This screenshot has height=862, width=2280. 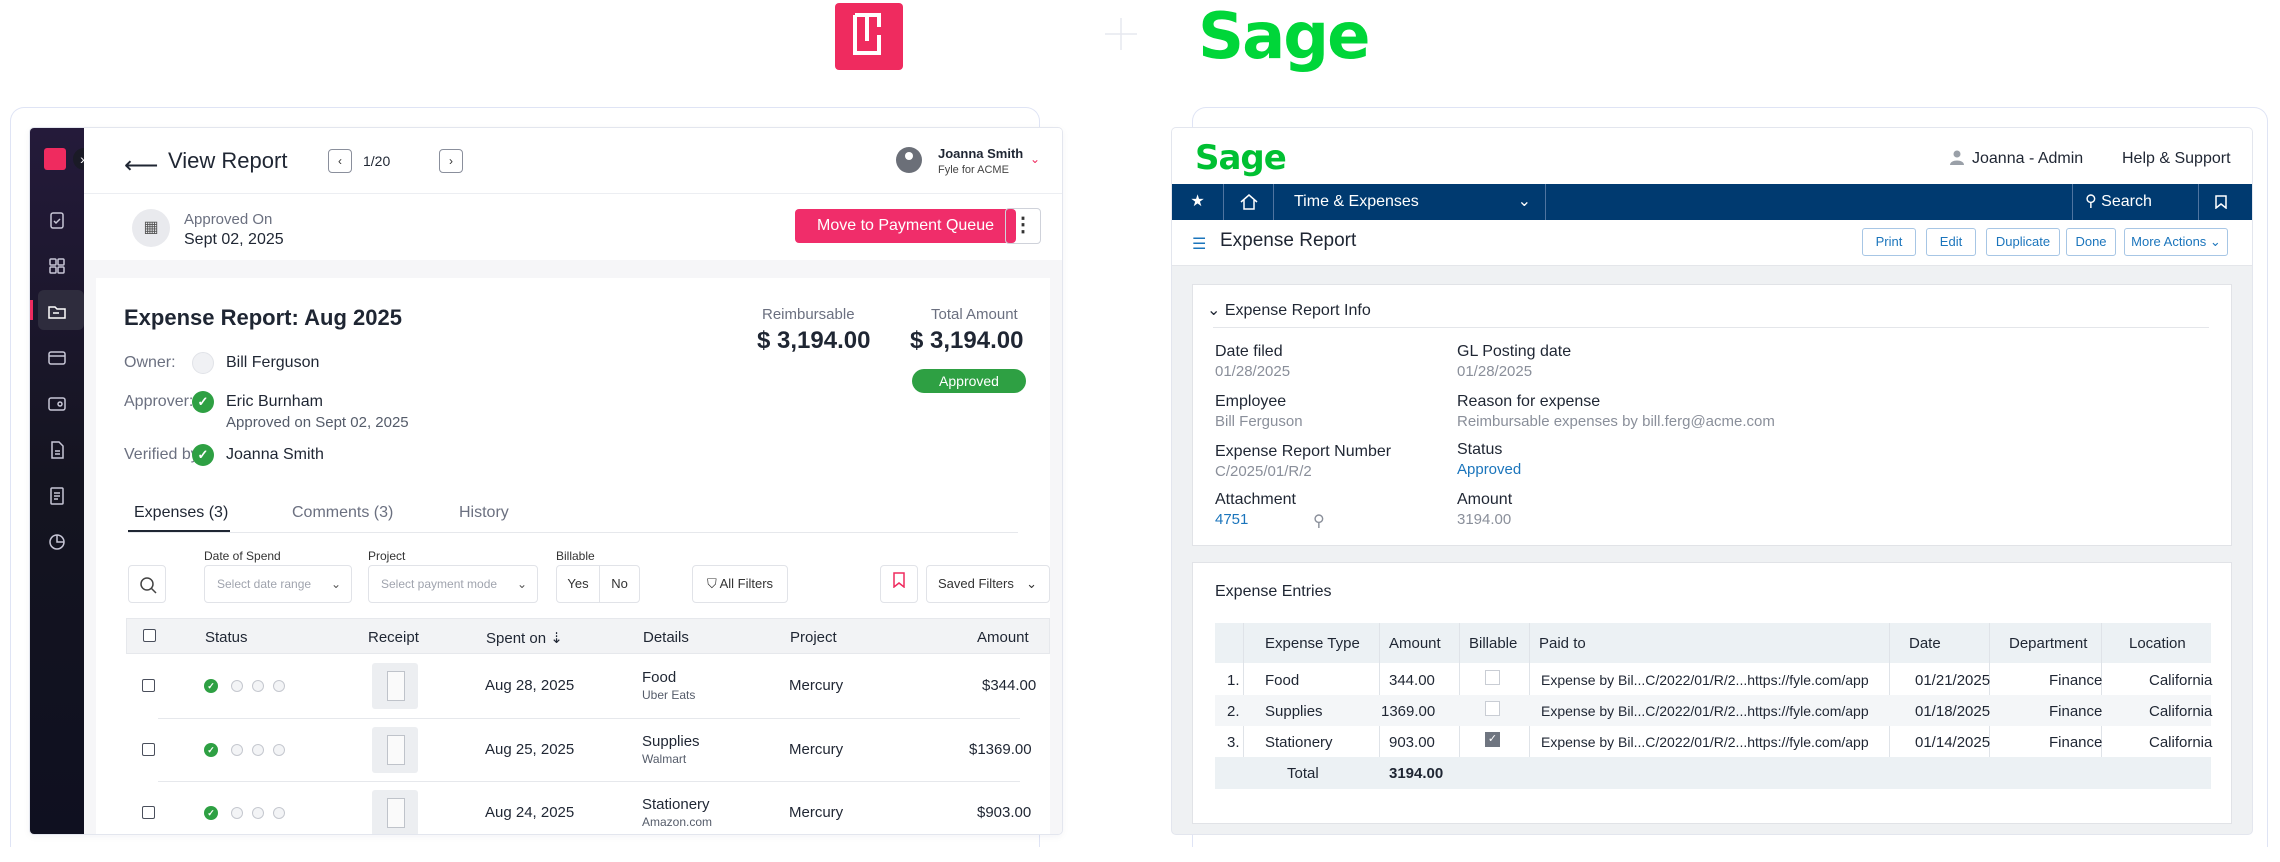 What do you see at coordinates (1951, 242) in the screenshot?
I see `edit-button: Edit` at bounding box center [1951, 242].